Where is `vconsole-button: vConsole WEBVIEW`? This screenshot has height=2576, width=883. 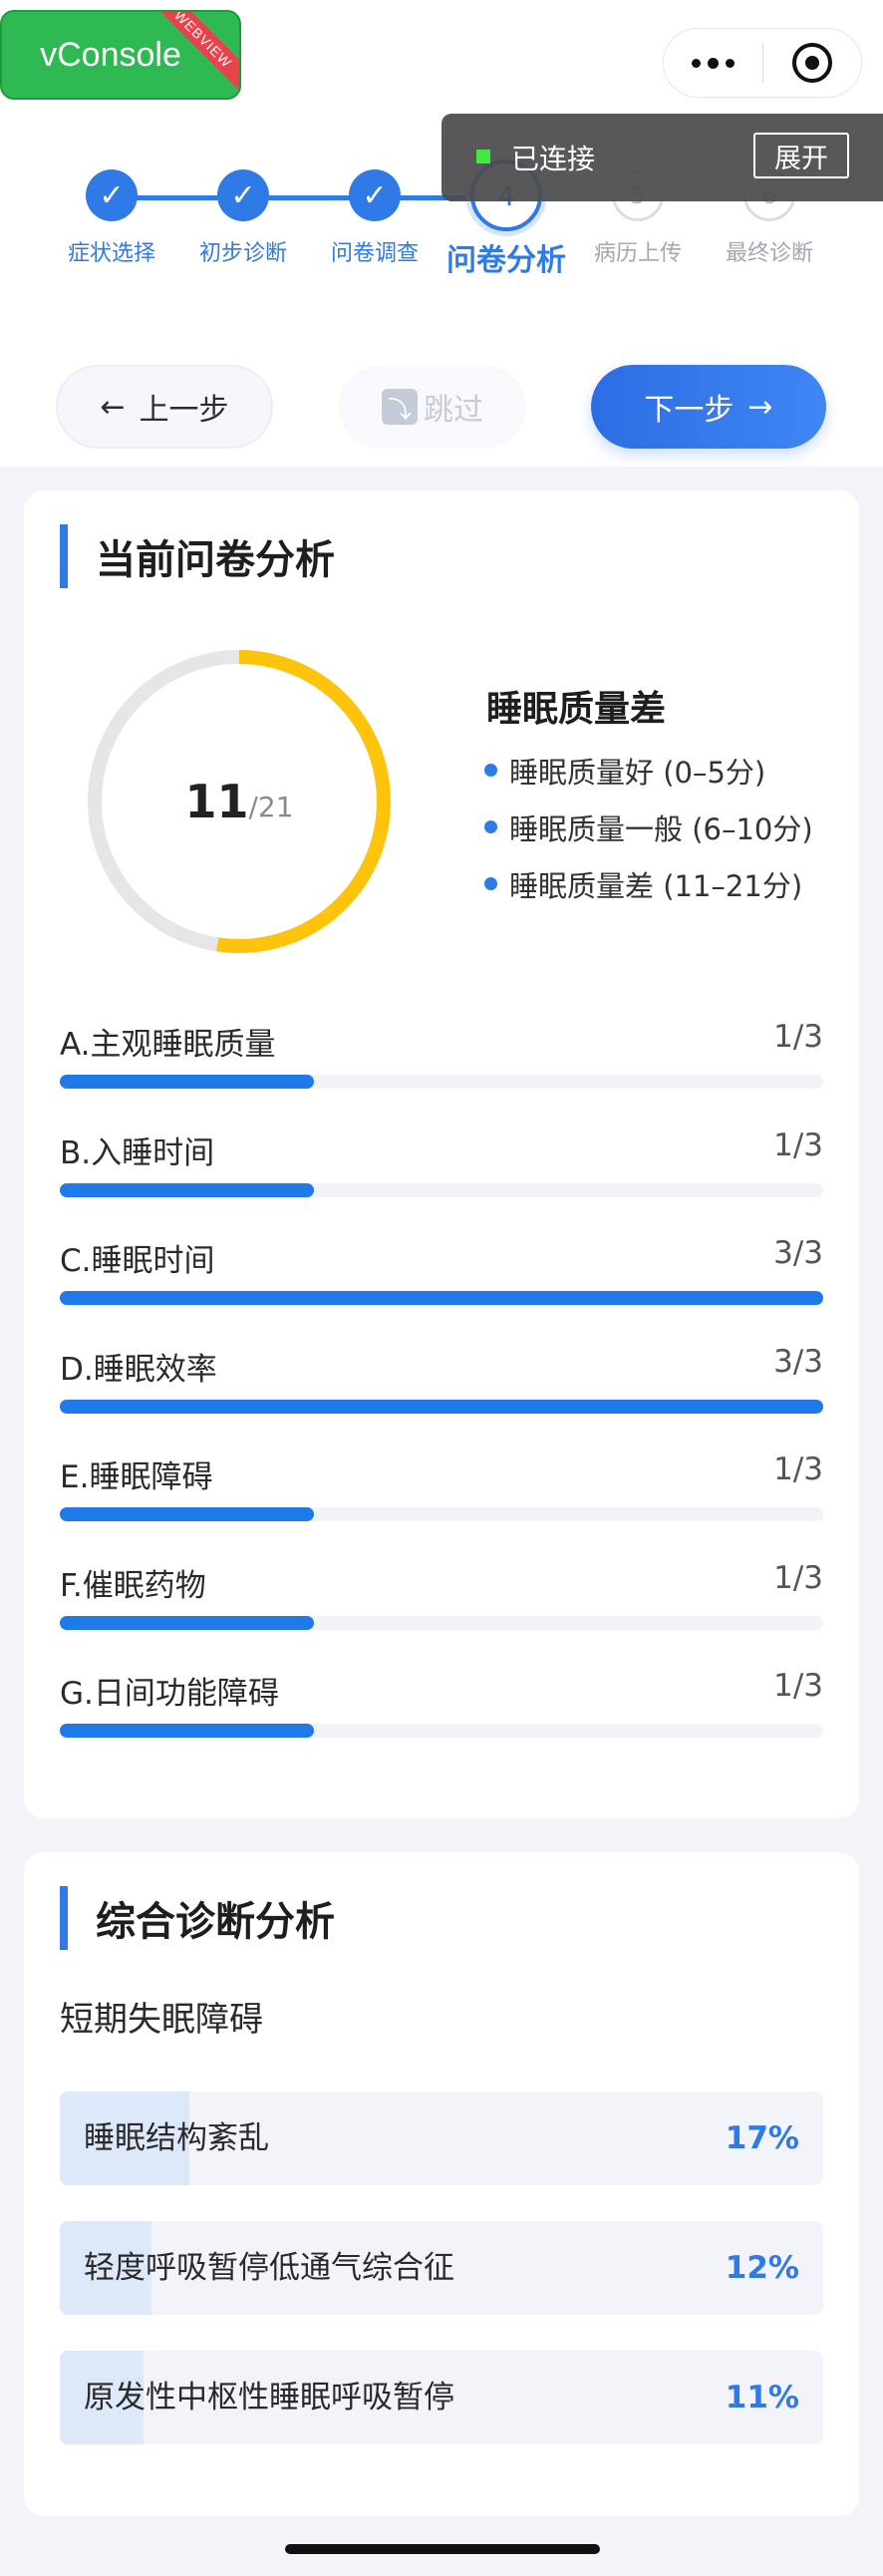
vconsole-button: vConsole WEBVIEW is located at coordinates (120, 55).